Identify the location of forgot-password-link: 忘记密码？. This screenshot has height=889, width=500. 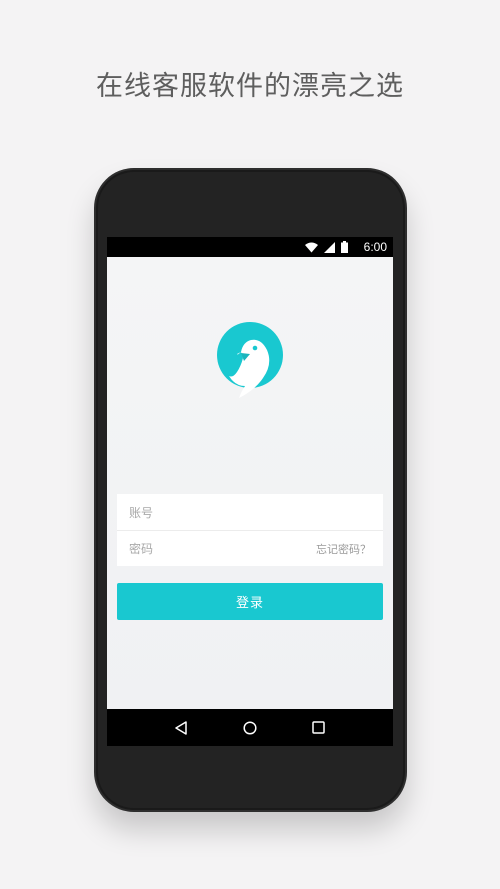
(343, 549).